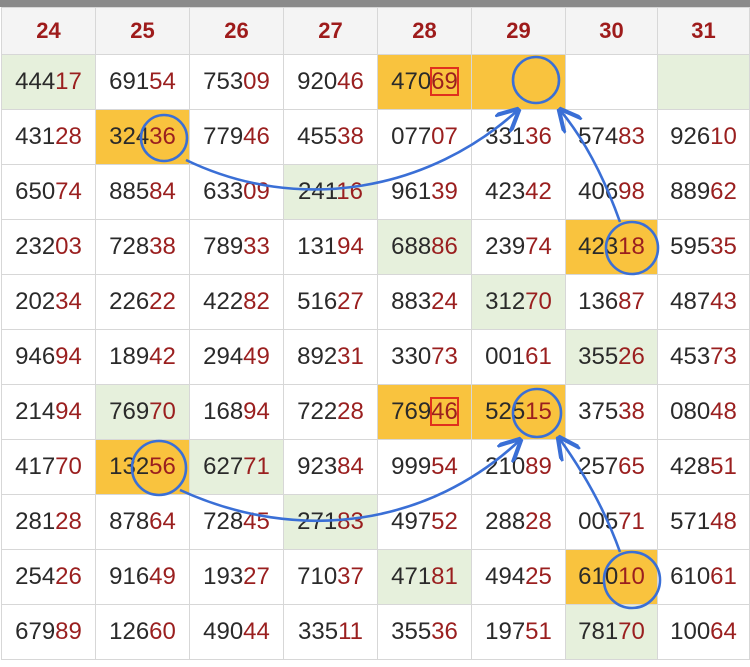  What do you see at coordinates (723, 136) in the screenshot?
I see `number-suffix: 10` at bounding box center [723, 136].